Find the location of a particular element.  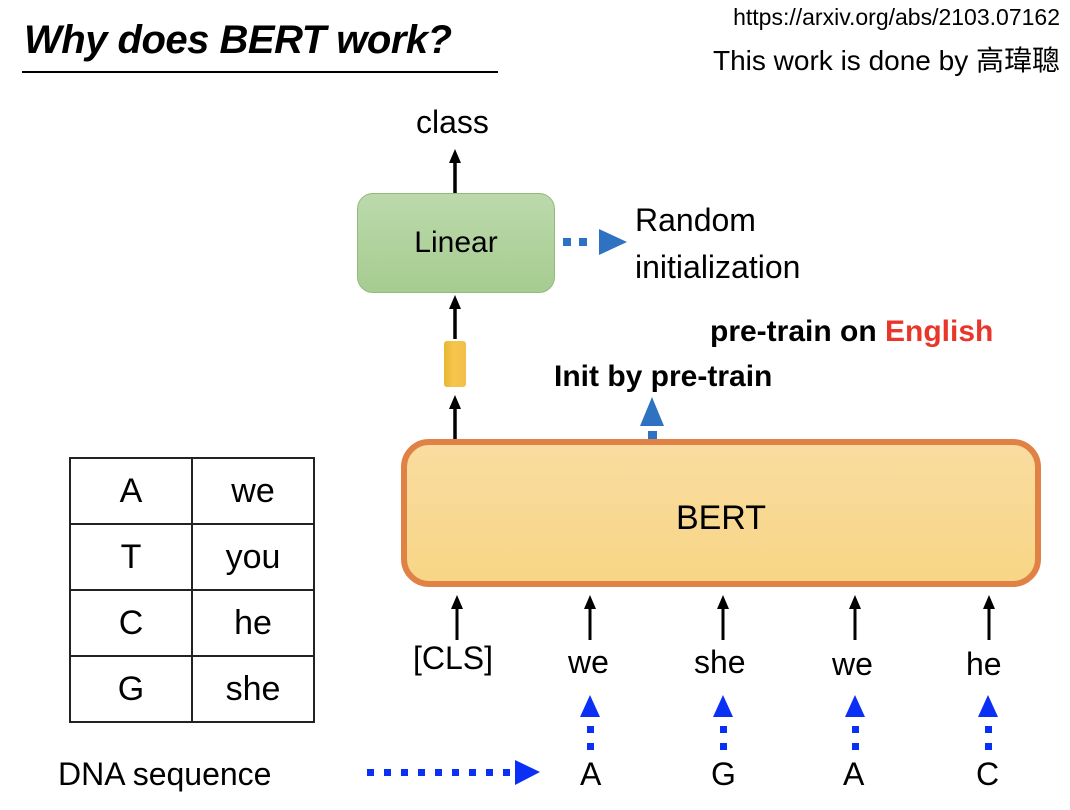

random-init-line1: Random is located at coordinates (695, 220).